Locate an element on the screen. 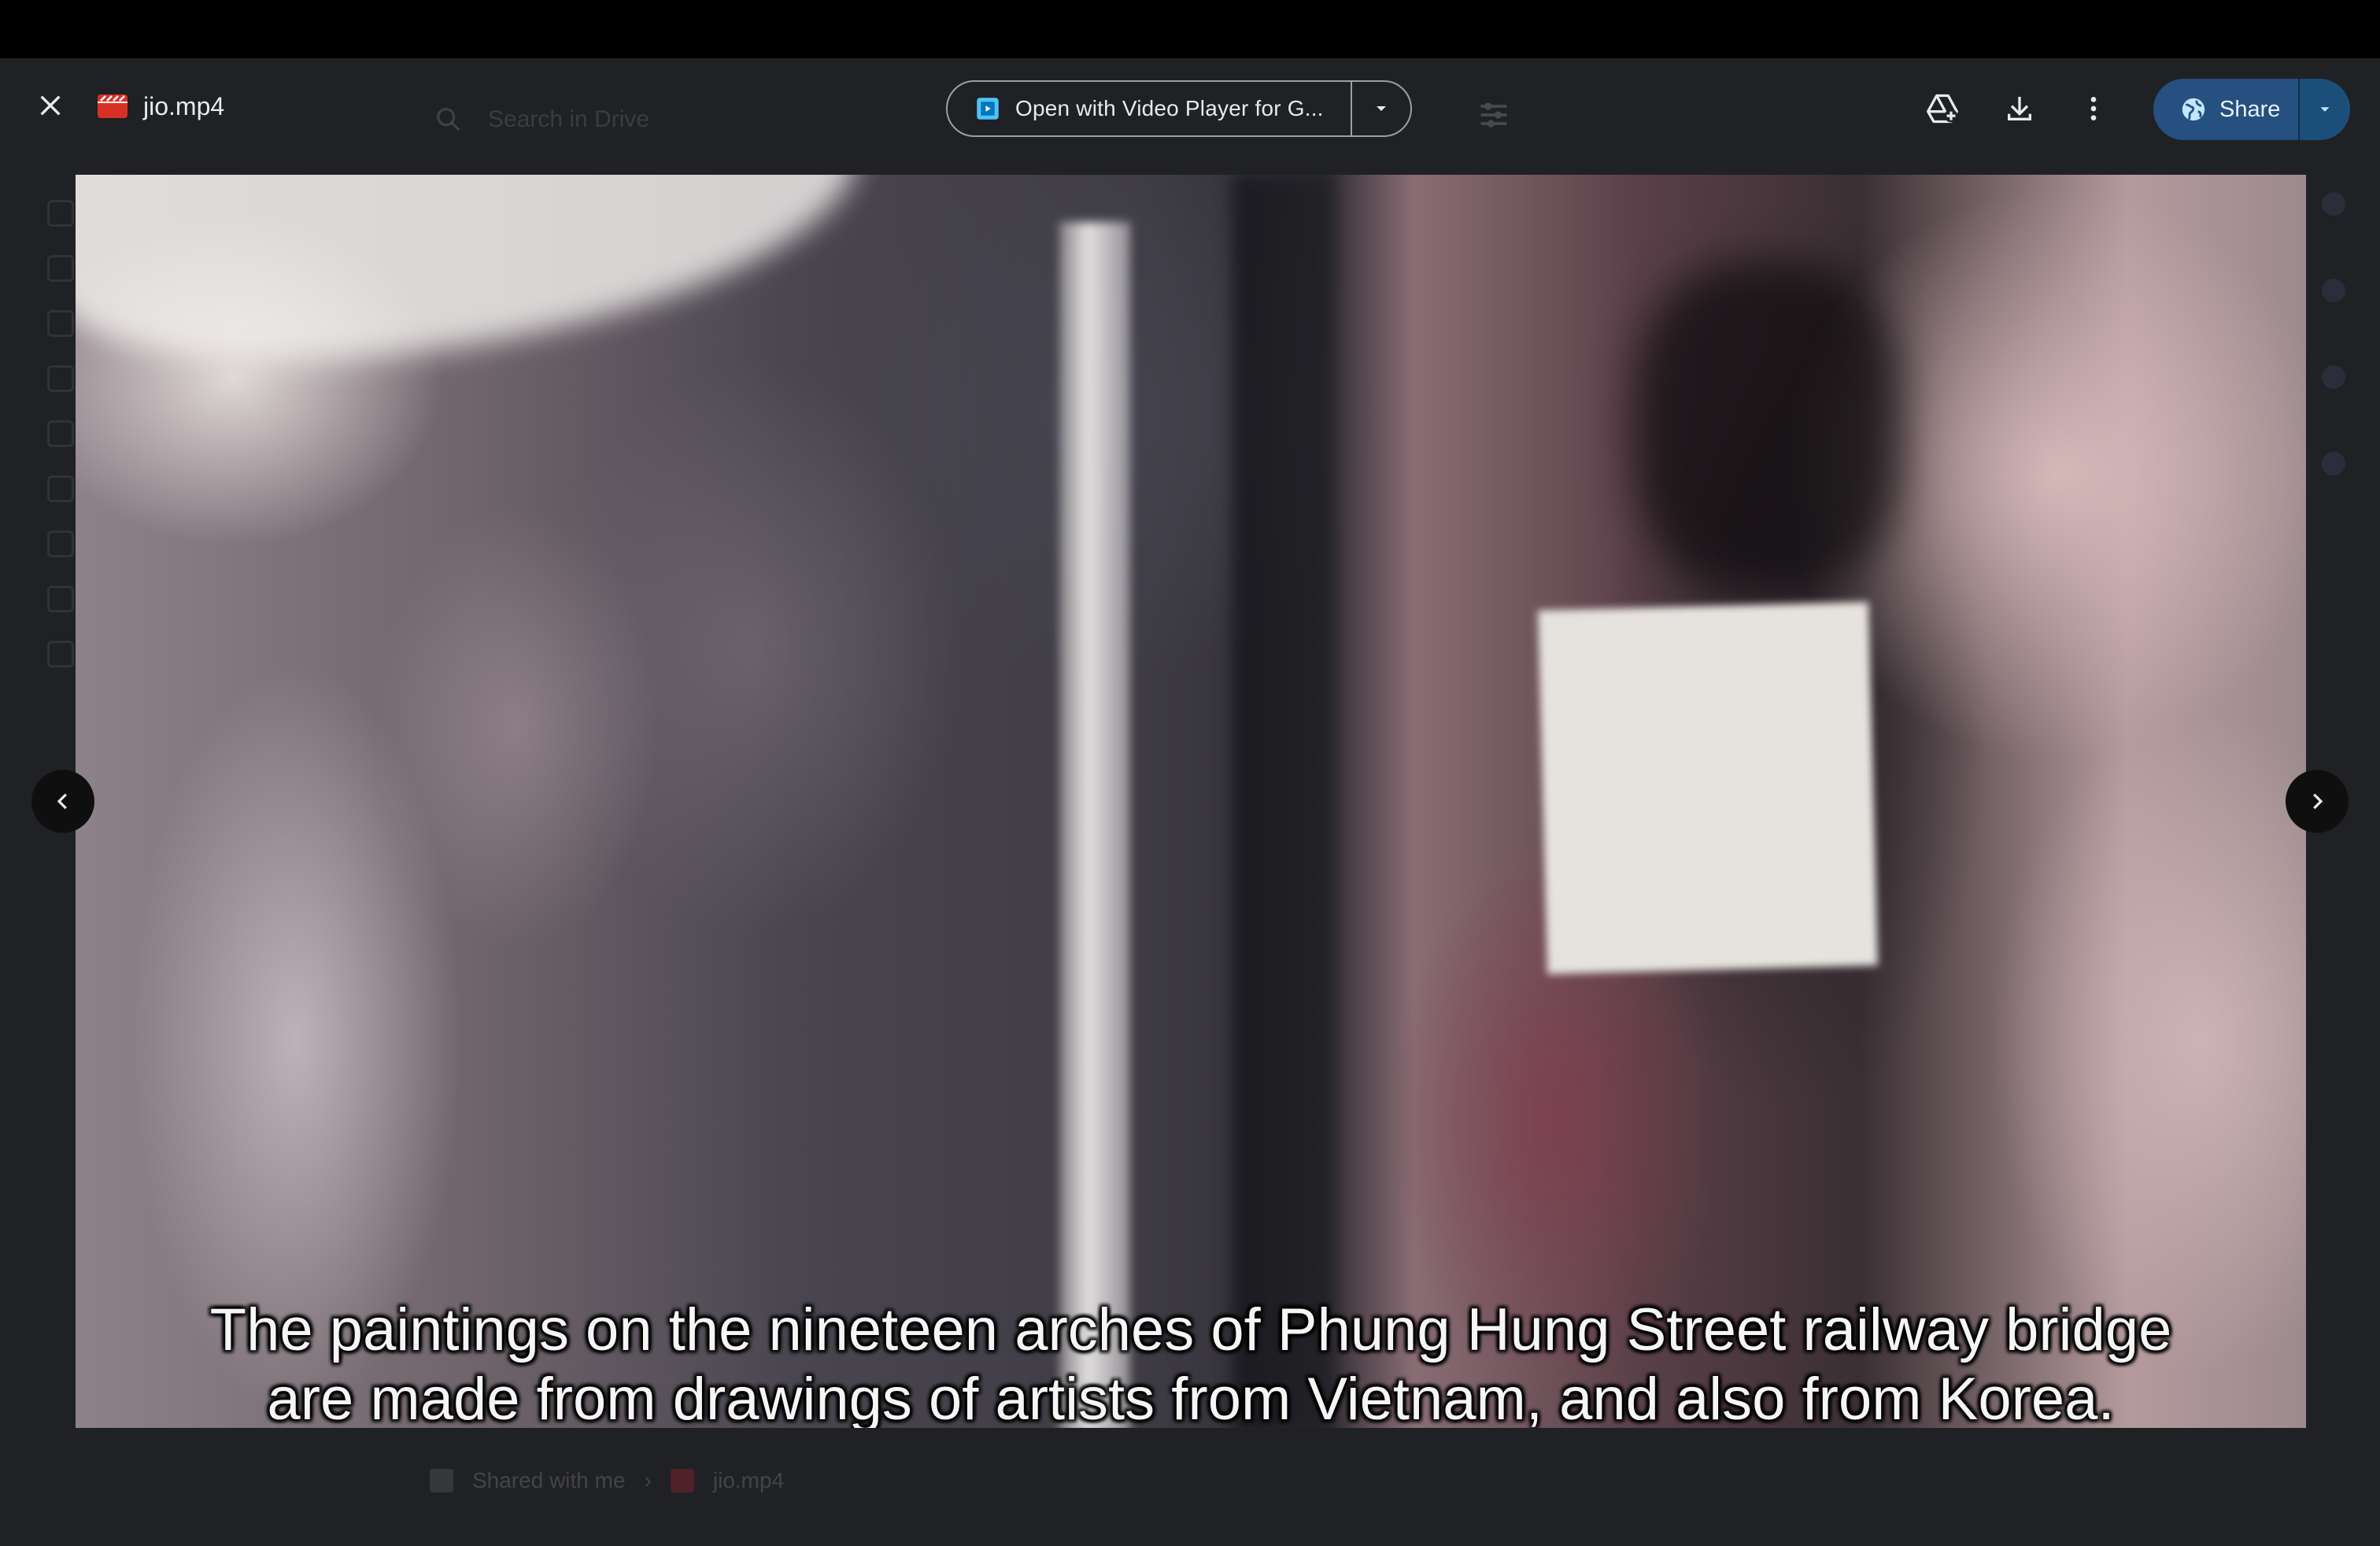 This screenshot has width=2380, height=1546. download-icon is located at coordinates (2020, 108).